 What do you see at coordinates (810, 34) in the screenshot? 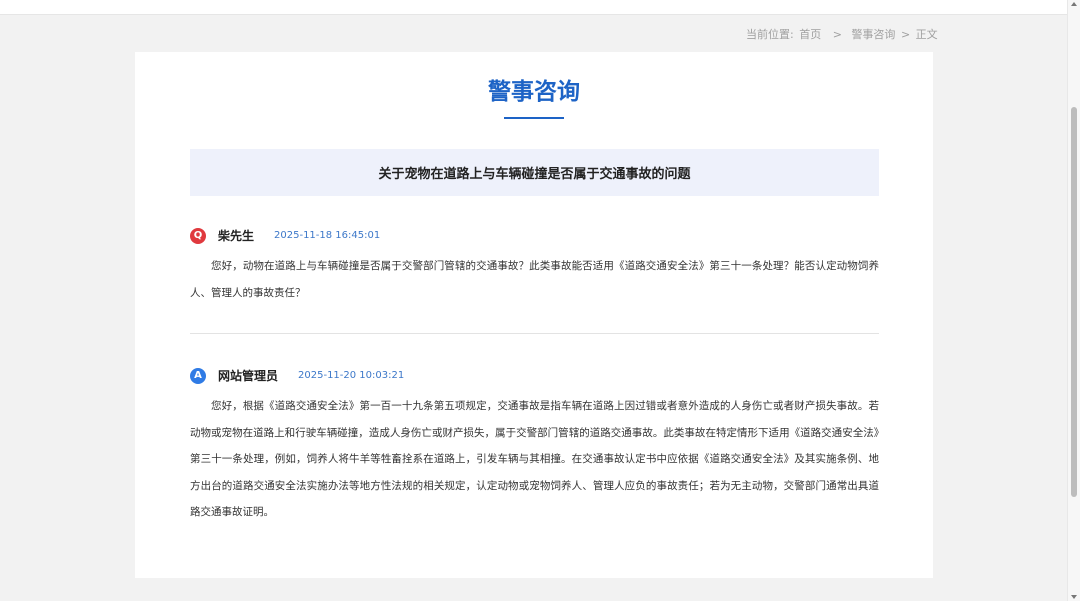
I see `breadcrumb-home-link: 首页` at bounding box center [810, 34].